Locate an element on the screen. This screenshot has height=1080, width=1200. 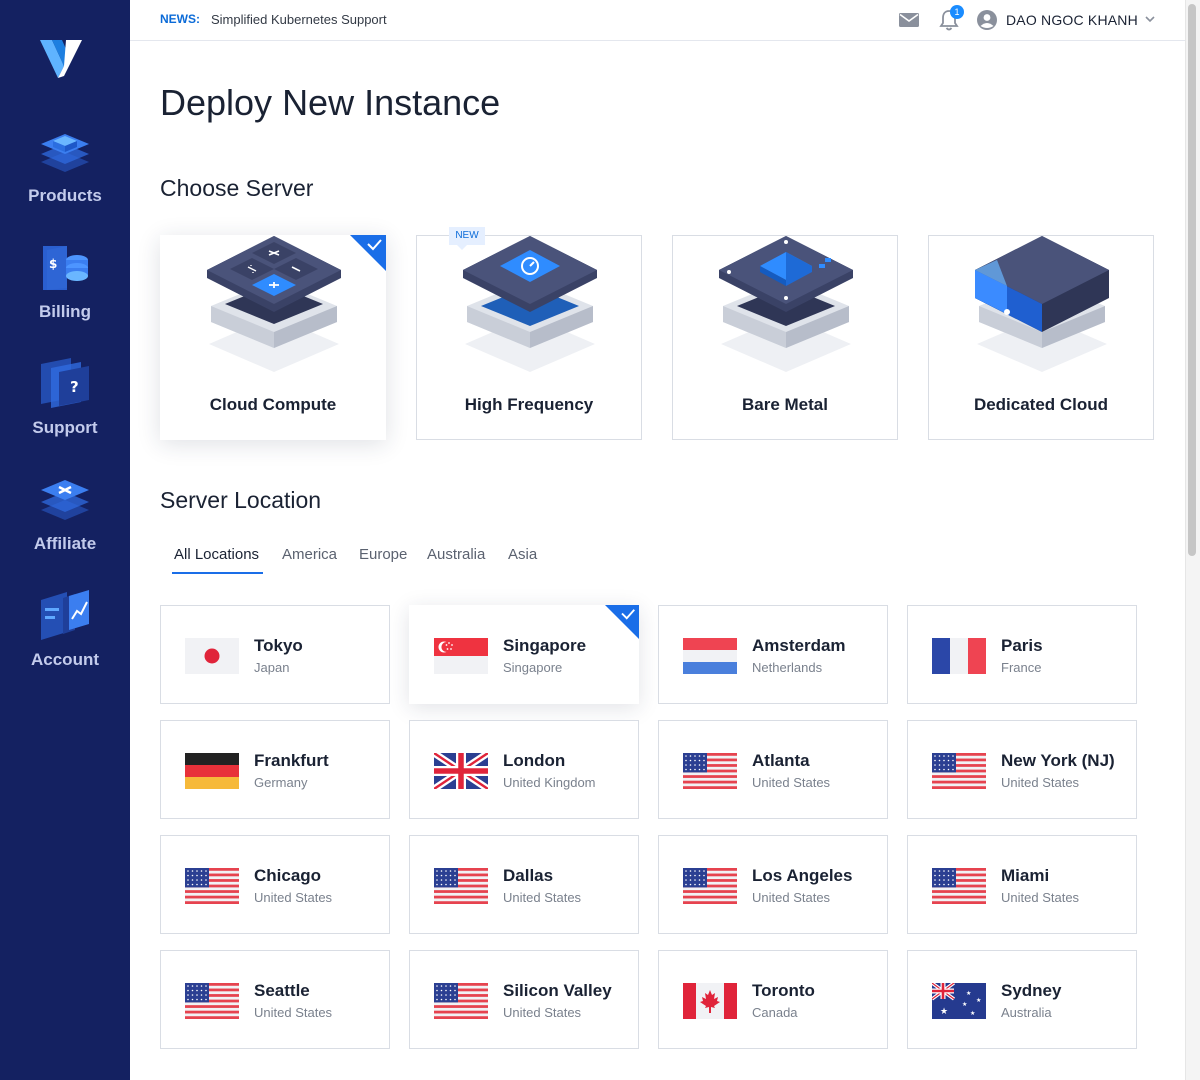
location-country: Japan is located at coordinates (272, 667).